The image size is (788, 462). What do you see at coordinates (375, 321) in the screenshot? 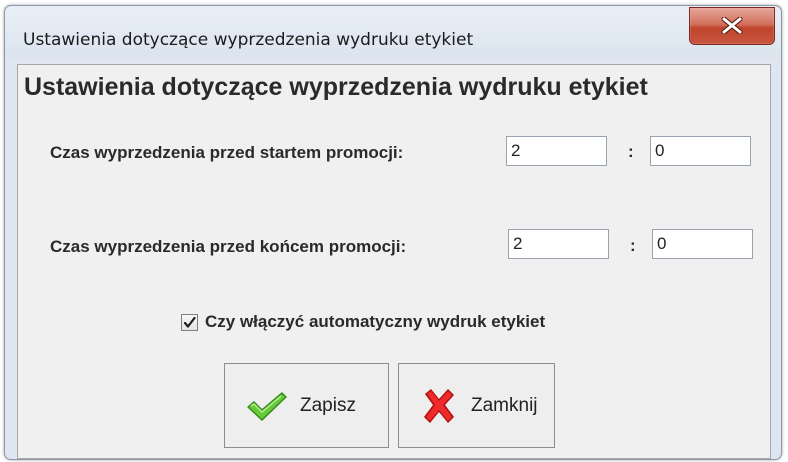
I see `auto-print-label: Czy włączyć automatyczny wydruk etykiet` at bounding box center [375, 321].